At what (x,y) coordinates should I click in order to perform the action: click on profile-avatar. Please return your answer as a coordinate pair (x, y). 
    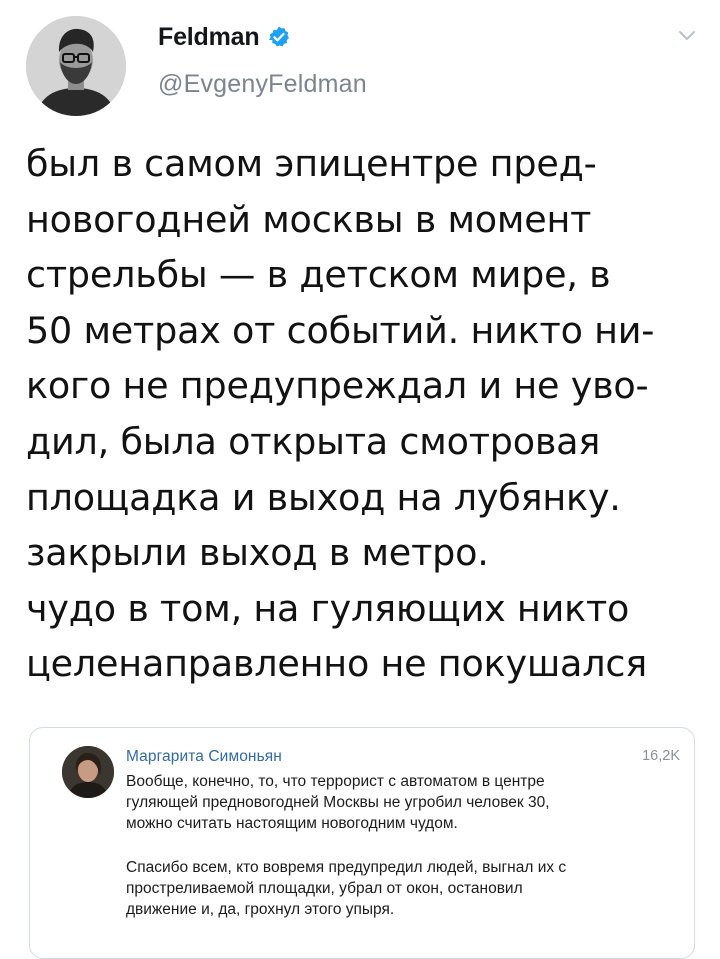
    Looking at the image, I should click on (76, 66).